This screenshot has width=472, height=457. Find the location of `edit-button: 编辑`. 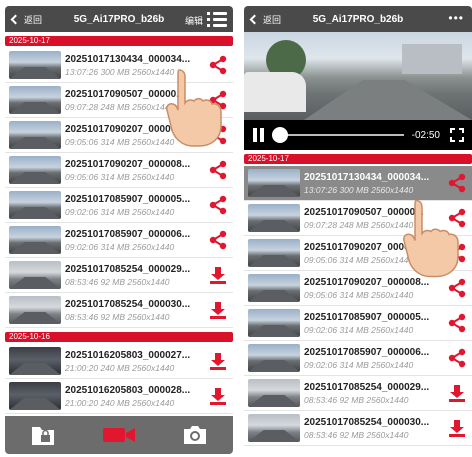

edit-button: 编辑 is located at coordinates (194, 20).